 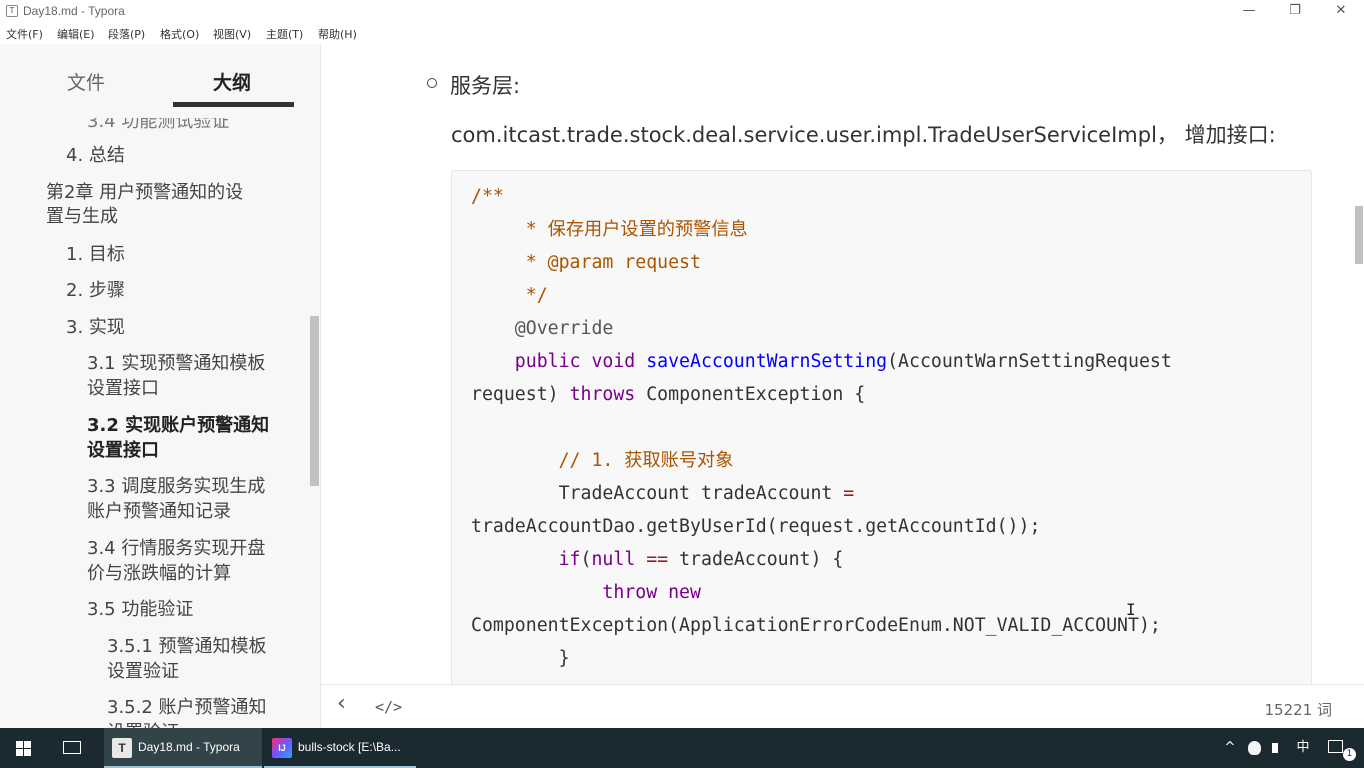 I want to click on task-view-icon, so click(x=72, y=747).